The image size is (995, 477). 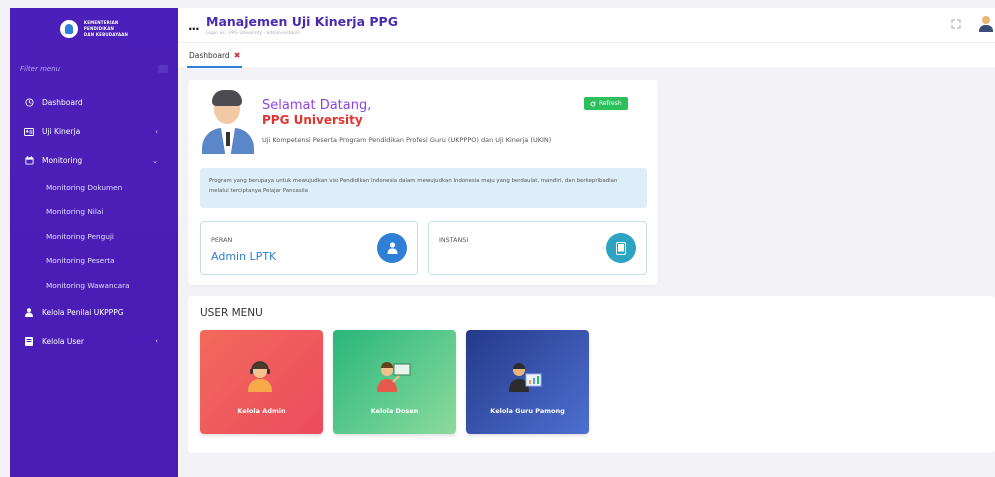 What do you see at coordinates (94, 160) in the screenshot?
I see `sidebar-item-monitoring: Monitoring ⌄` at bounding box center [94, 160].